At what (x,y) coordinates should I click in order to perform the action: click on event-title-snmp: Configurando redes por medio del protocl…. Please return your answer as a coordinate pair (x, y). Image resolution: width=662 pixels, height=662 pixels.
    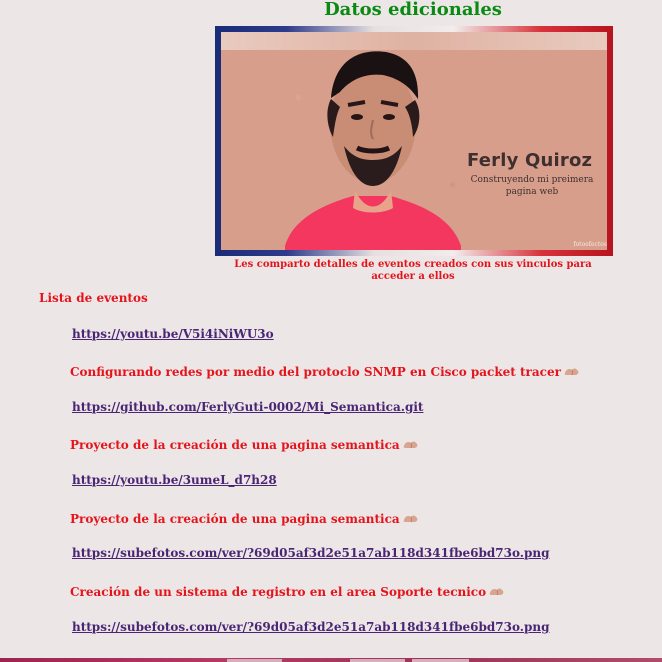
    Looking at the image, I should click on (325, 373).